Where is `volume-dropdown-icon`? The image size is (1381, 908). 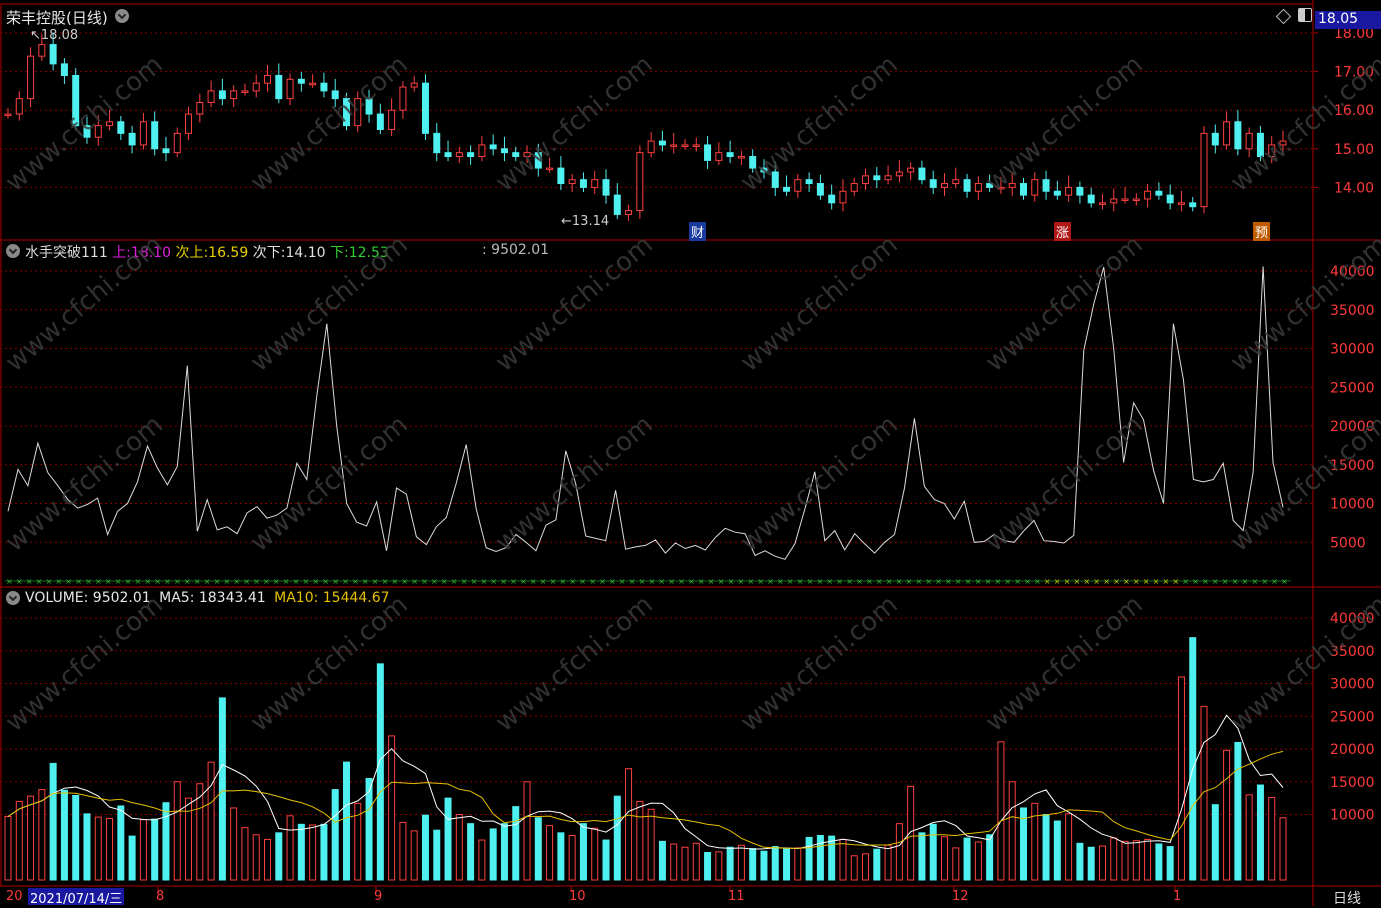
volume-dropdown-icon is located at coordinates (13, 598).